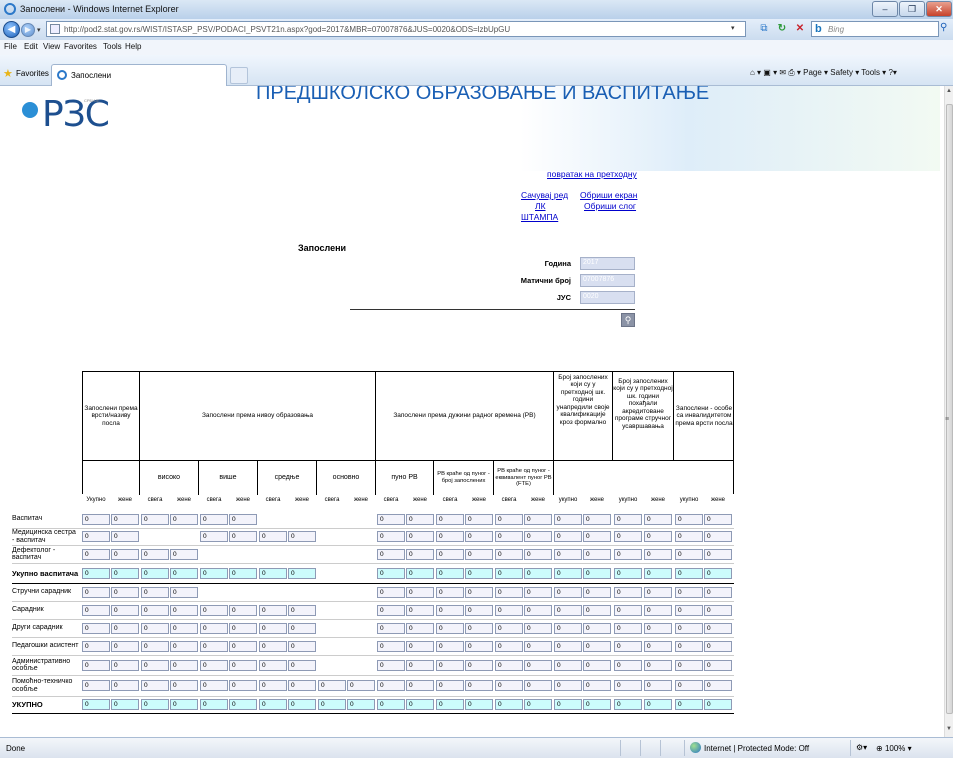 The height and width of the screenshot is (758, 953). Describe the element at coordinates (239, 75) in the screenshot. I see `new-tab-button` at that location.